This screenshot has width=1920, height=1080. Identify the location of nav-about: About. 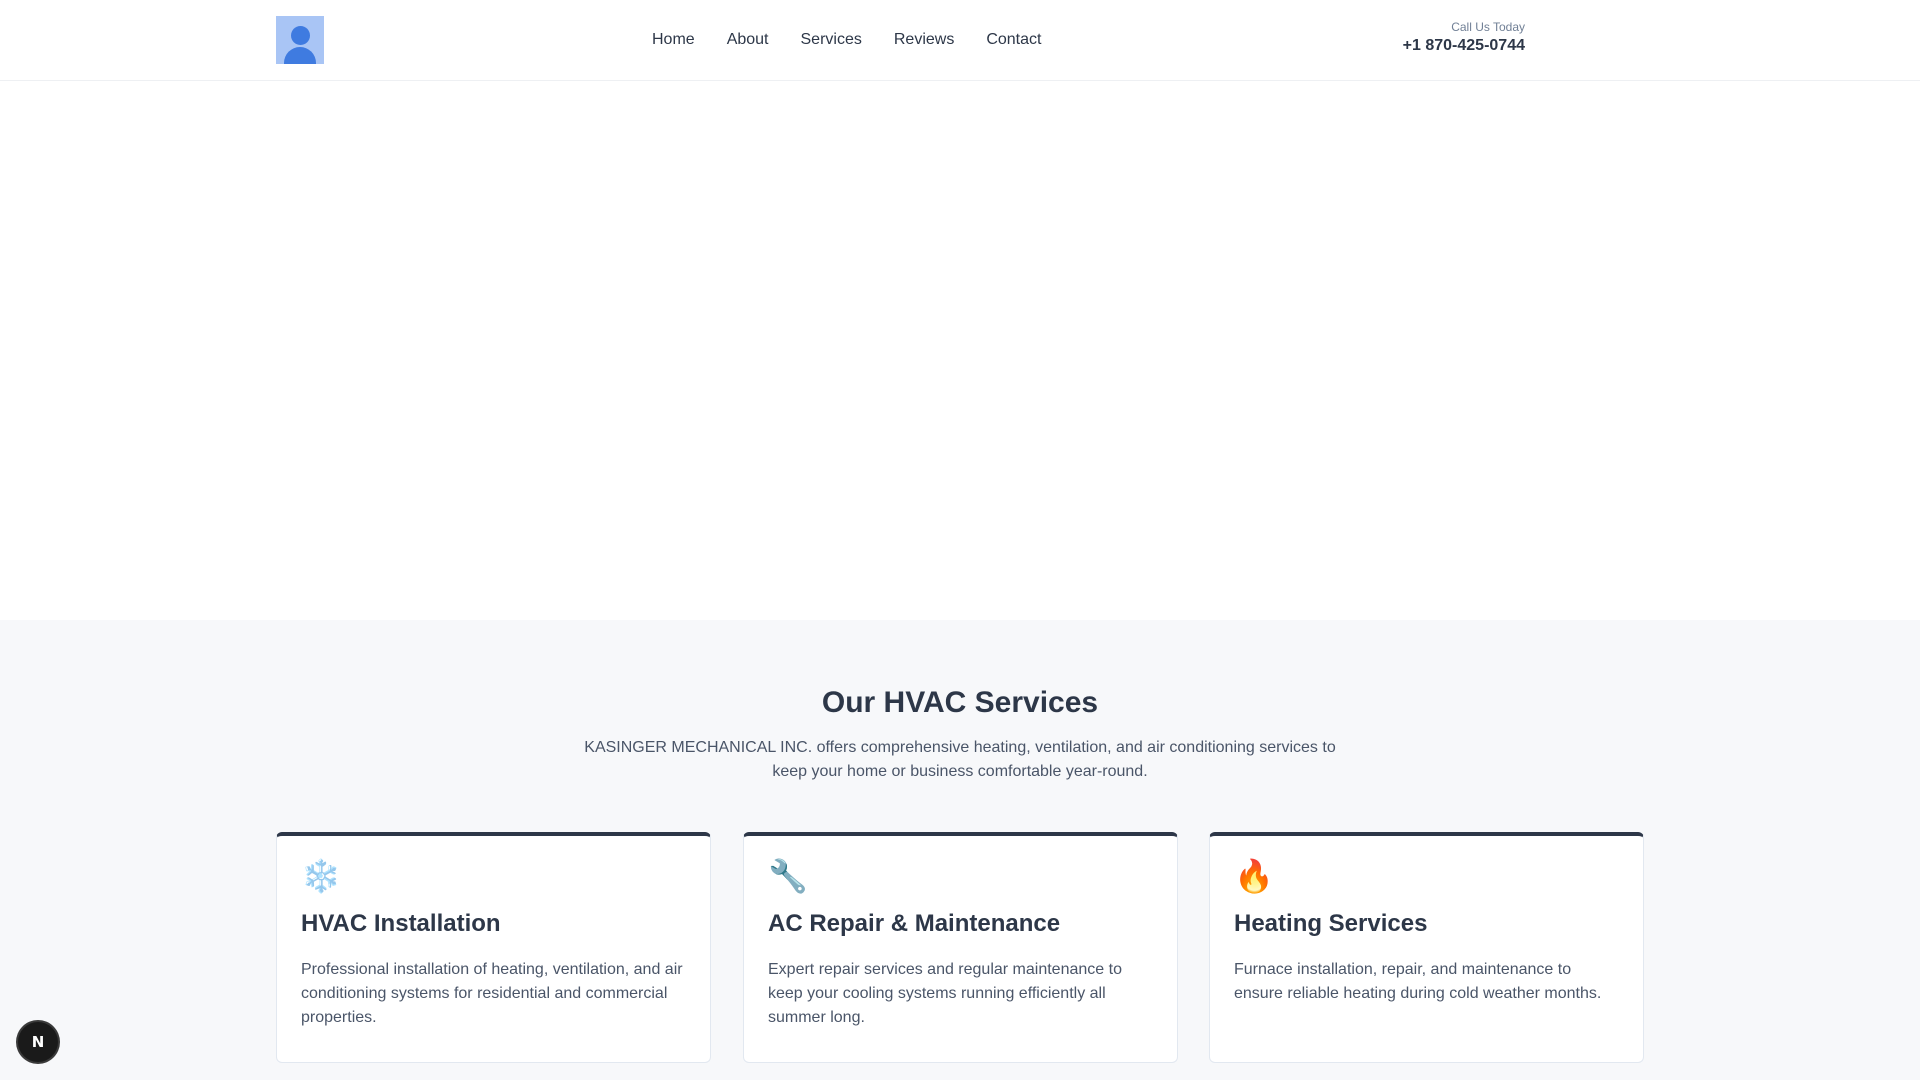
(748, 40).